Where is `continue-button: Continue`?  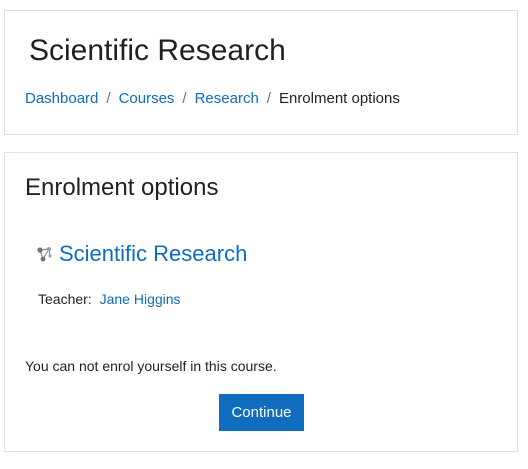
continue-button: Continue is located at coordinates (261, 412).